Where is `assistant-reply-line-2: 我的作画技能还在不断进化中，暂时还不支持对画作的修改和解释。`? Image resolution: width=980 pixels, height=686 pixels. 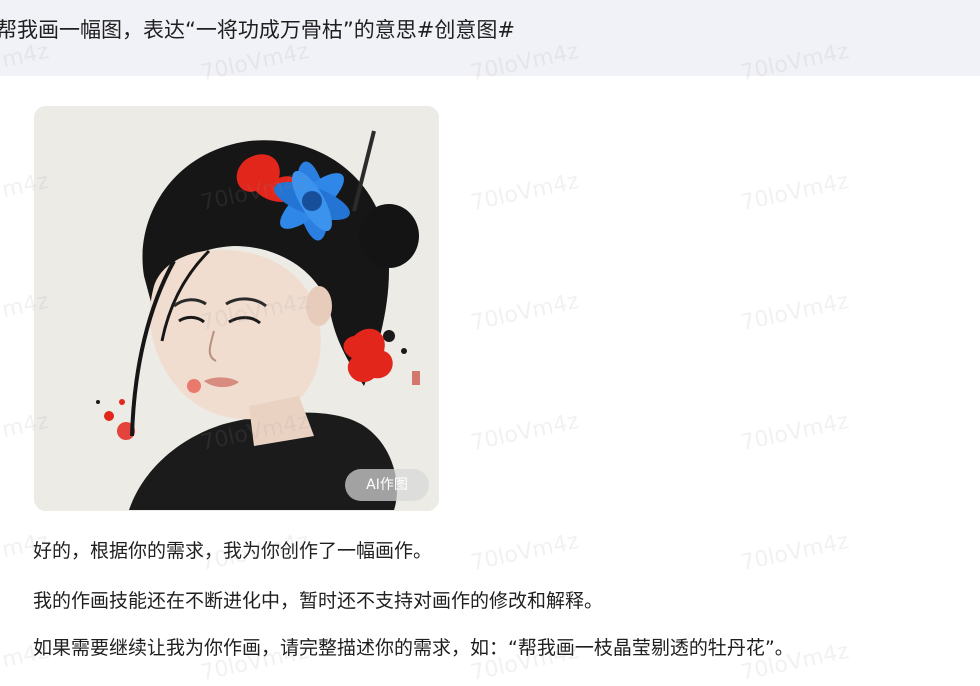
assistant-reply-line-2: 我的作画技能还在不断进化中，暂时还不支持对画作的修改和解释。 is located at coordinates (318, 601).